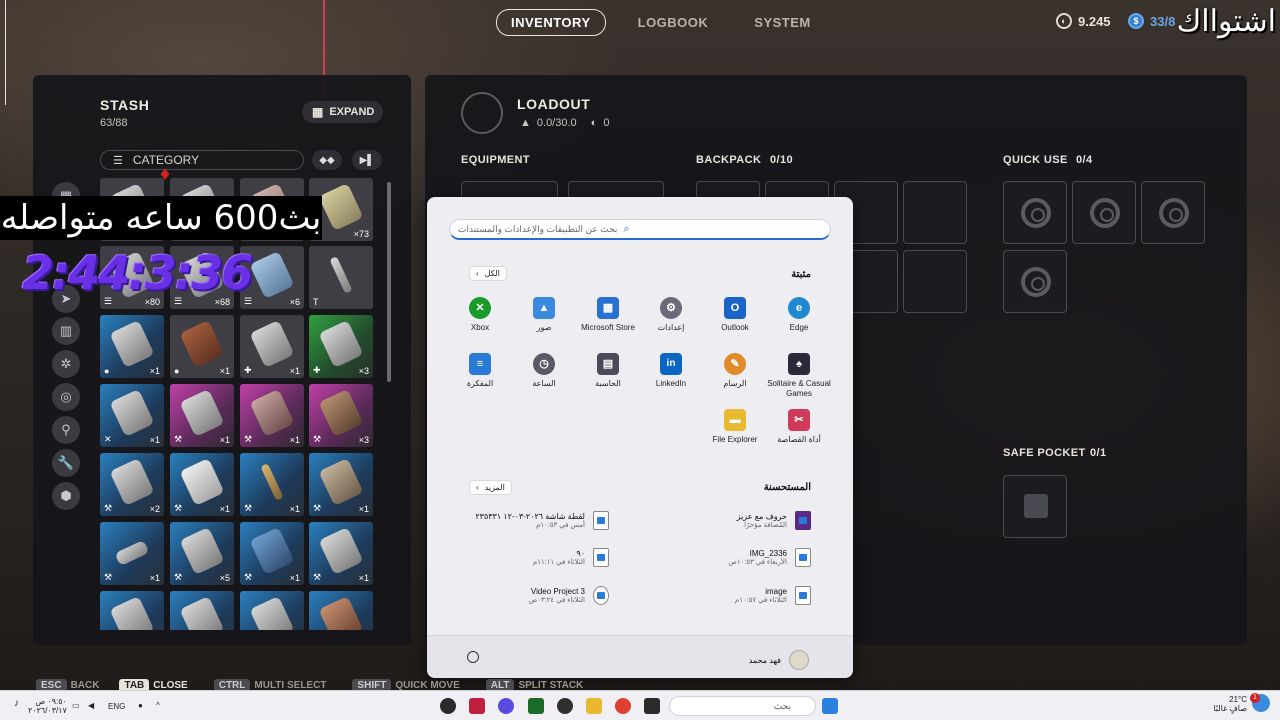  I want to click on category-books-icon: ▥, so click(66, 331).